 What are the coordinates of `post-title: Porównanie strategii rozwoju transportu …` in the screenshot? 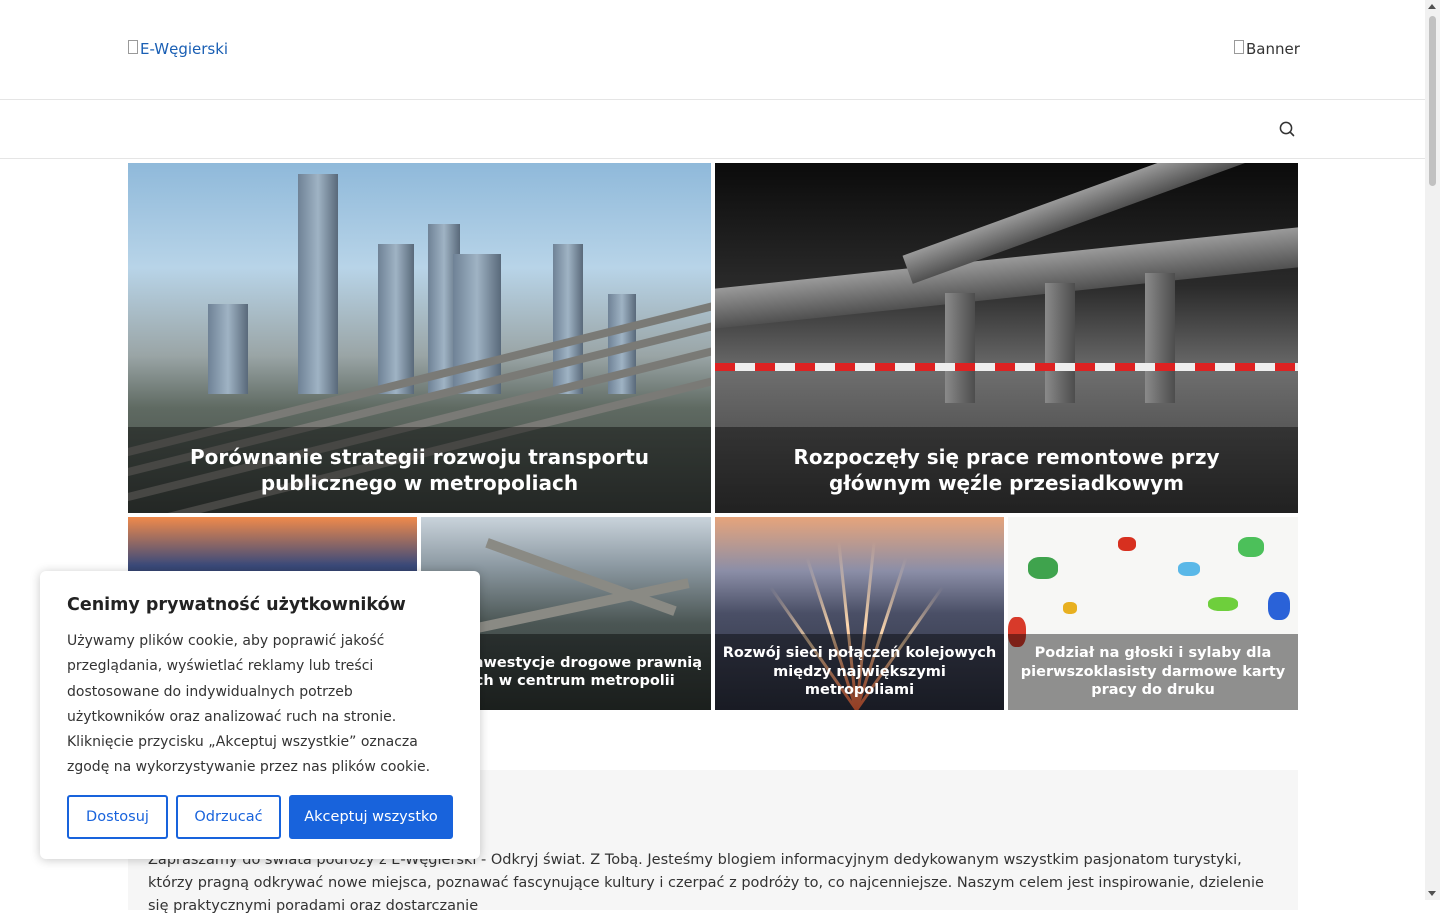 It's located at (419, 470).